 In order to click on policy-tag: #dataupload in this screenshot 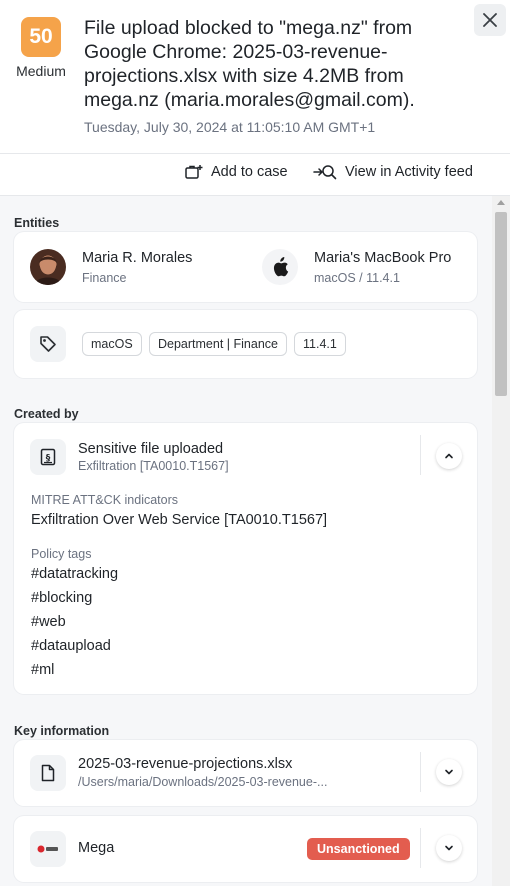, I will do `click(71, 646)`.